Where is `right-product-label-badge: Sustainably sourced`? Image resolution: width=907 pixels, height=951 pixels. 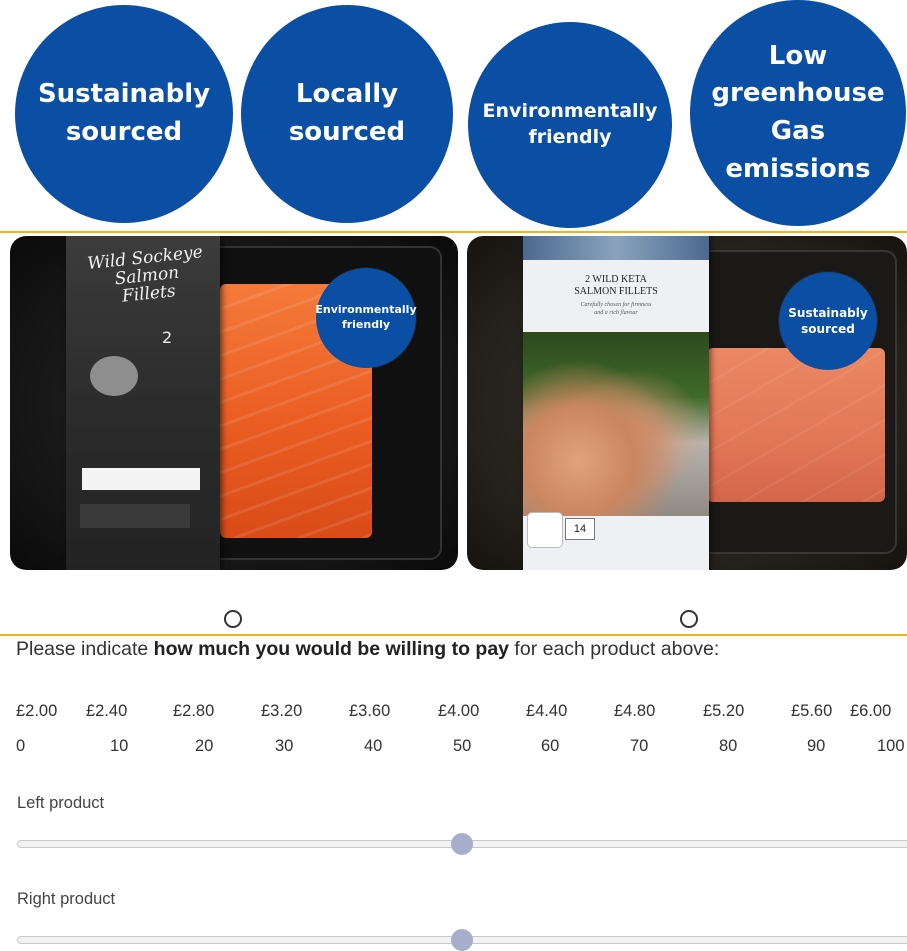 right-product-label-badge: Sustainably sourced is located at coordinates (828, 321).